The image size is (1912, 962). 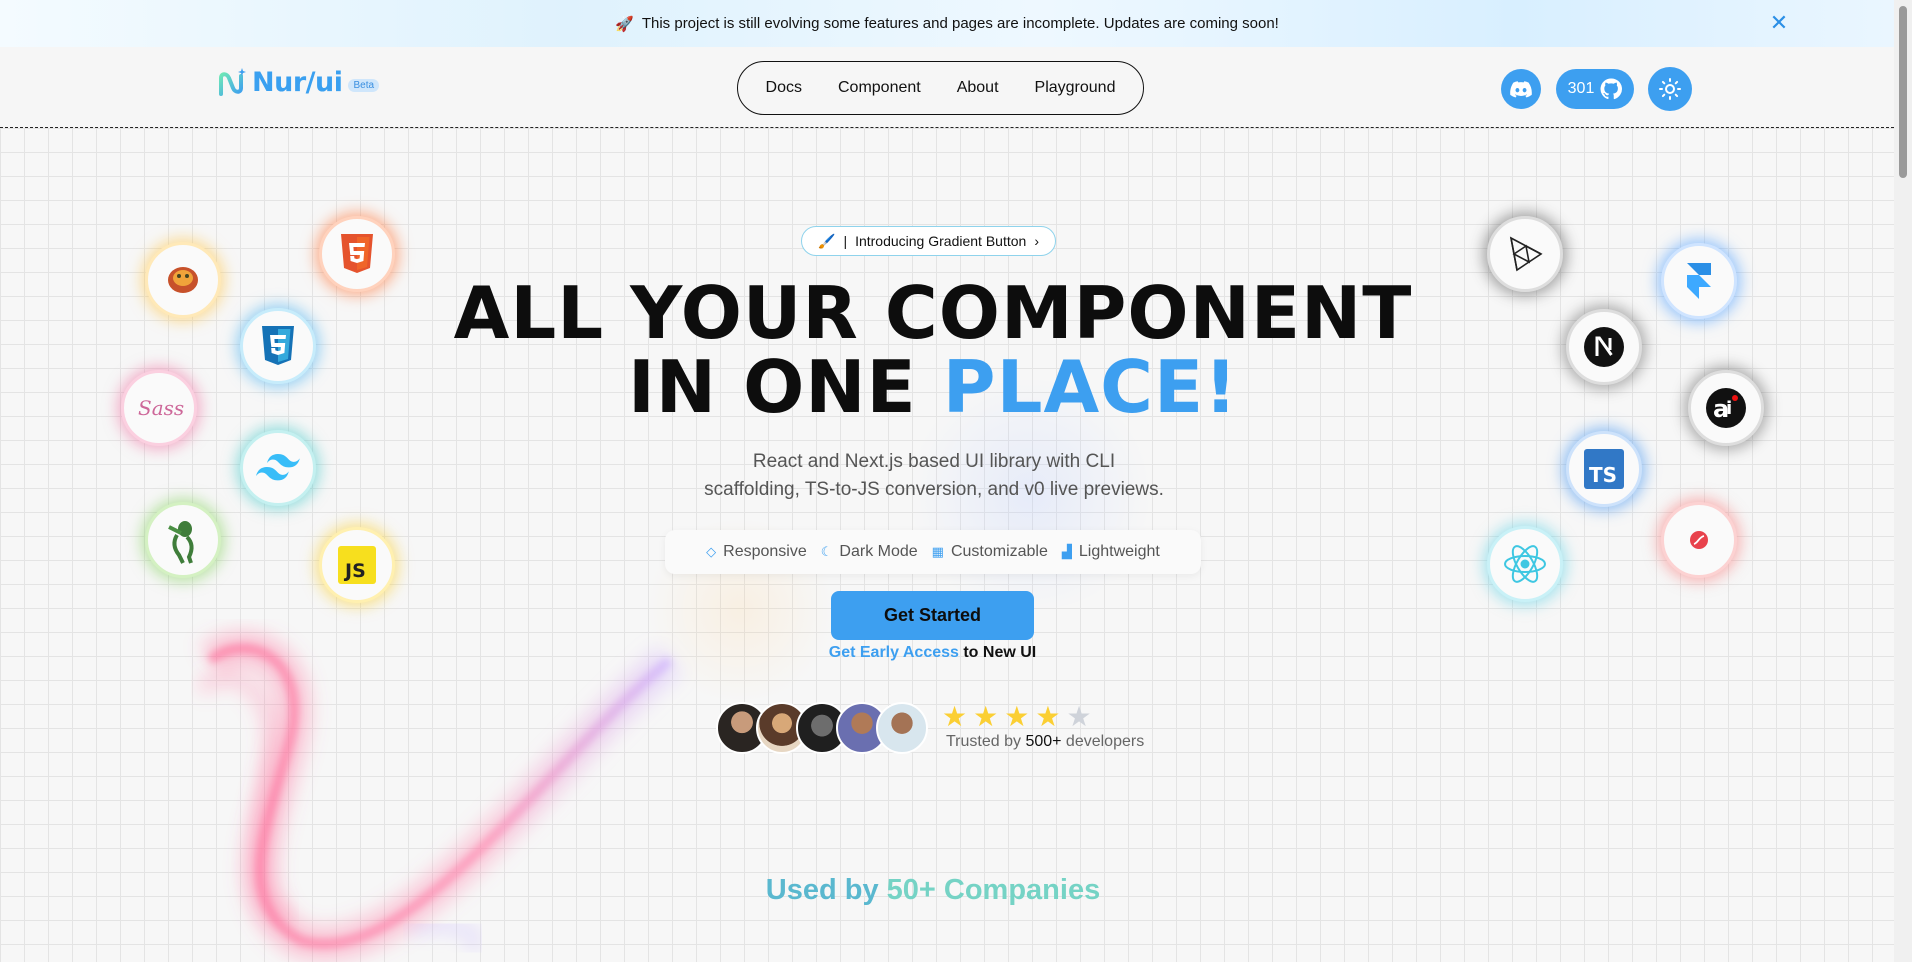 I want to click on early-access: Get Early Access to New UI, so click(x=932, y=653).